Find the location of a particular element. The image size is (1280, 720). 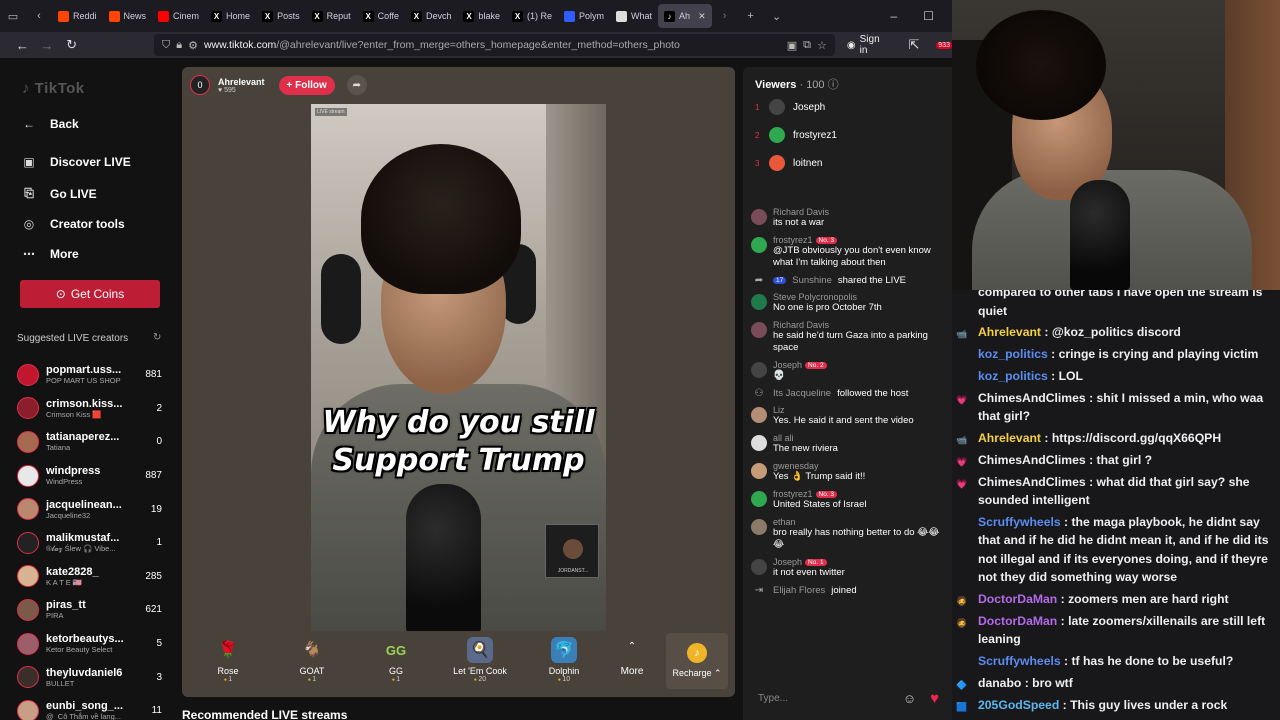

maximize-icon: ☐ is located at coordinates (928, 16).